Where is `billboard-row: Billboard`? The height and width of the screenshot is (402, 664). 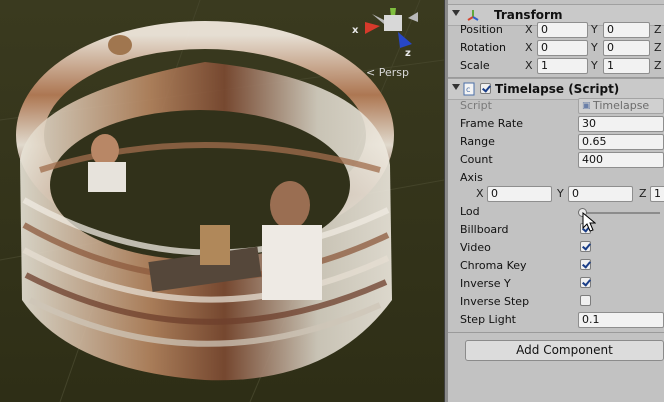
billboard-row: Billboard is located at coordinates (556, 230).